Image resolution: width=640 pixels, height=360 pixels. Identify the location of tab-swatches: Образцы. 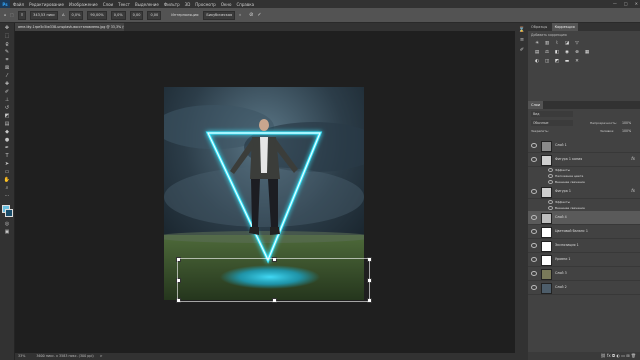
(539, 27).